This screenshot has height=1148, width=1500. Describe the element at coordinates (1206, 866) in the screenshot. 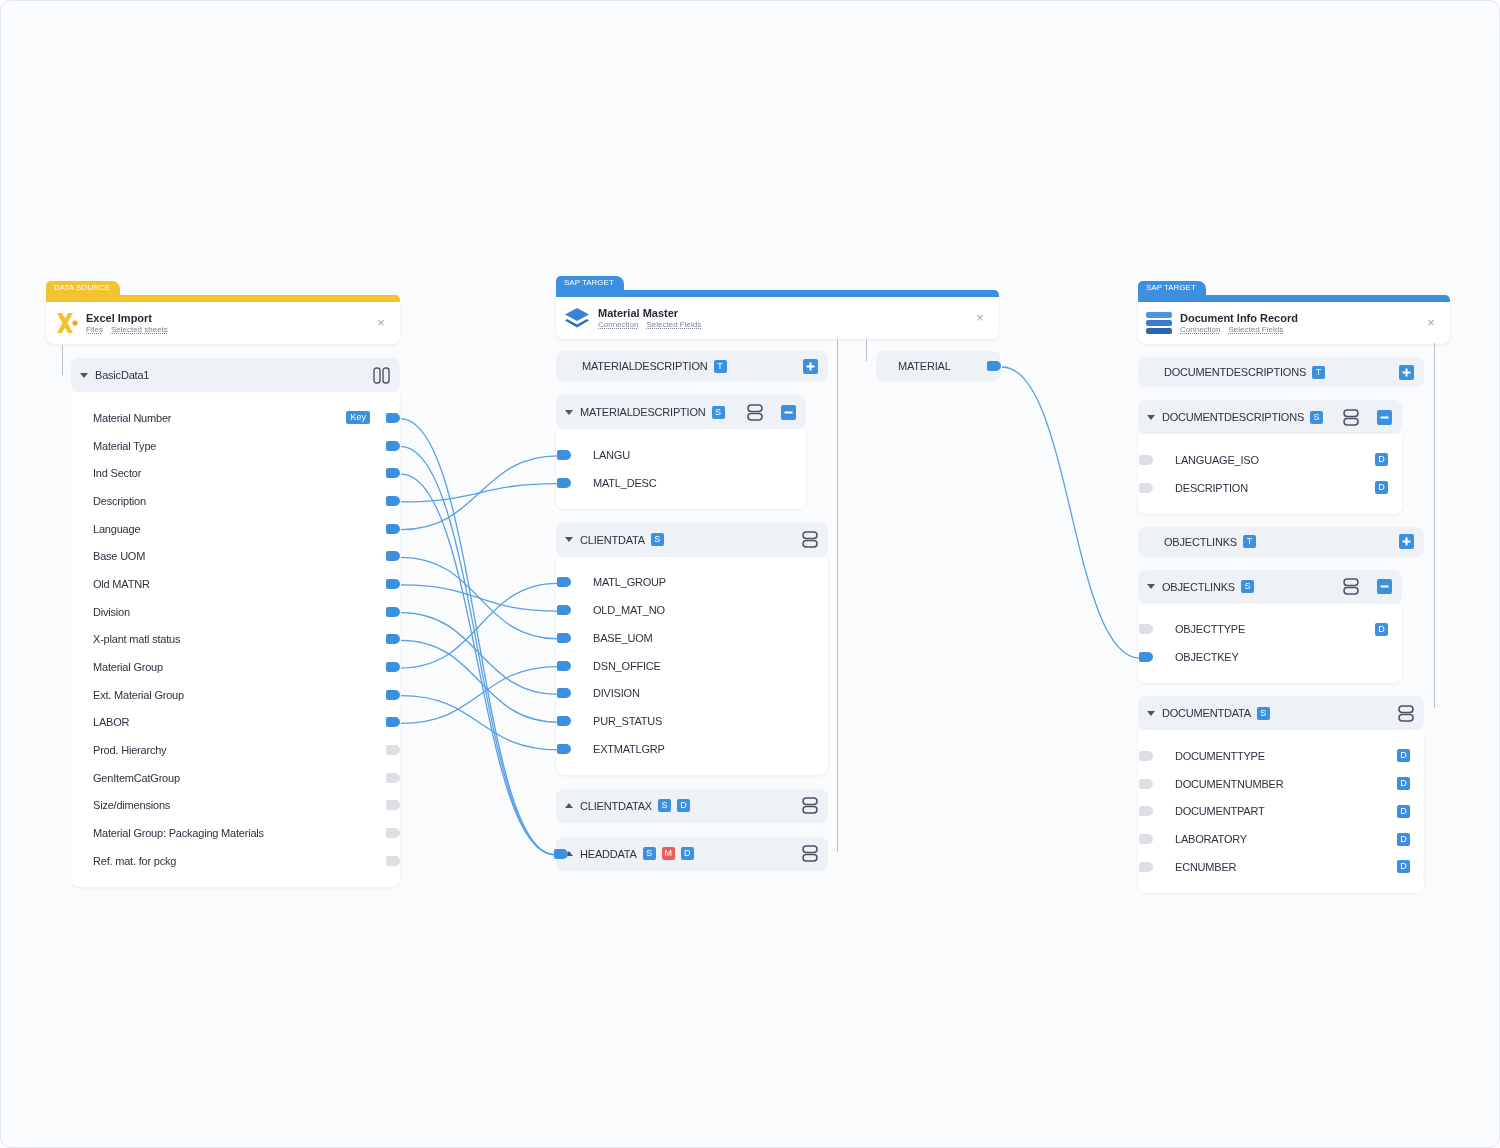

I see `field-label: ECNUMBER` at that location.